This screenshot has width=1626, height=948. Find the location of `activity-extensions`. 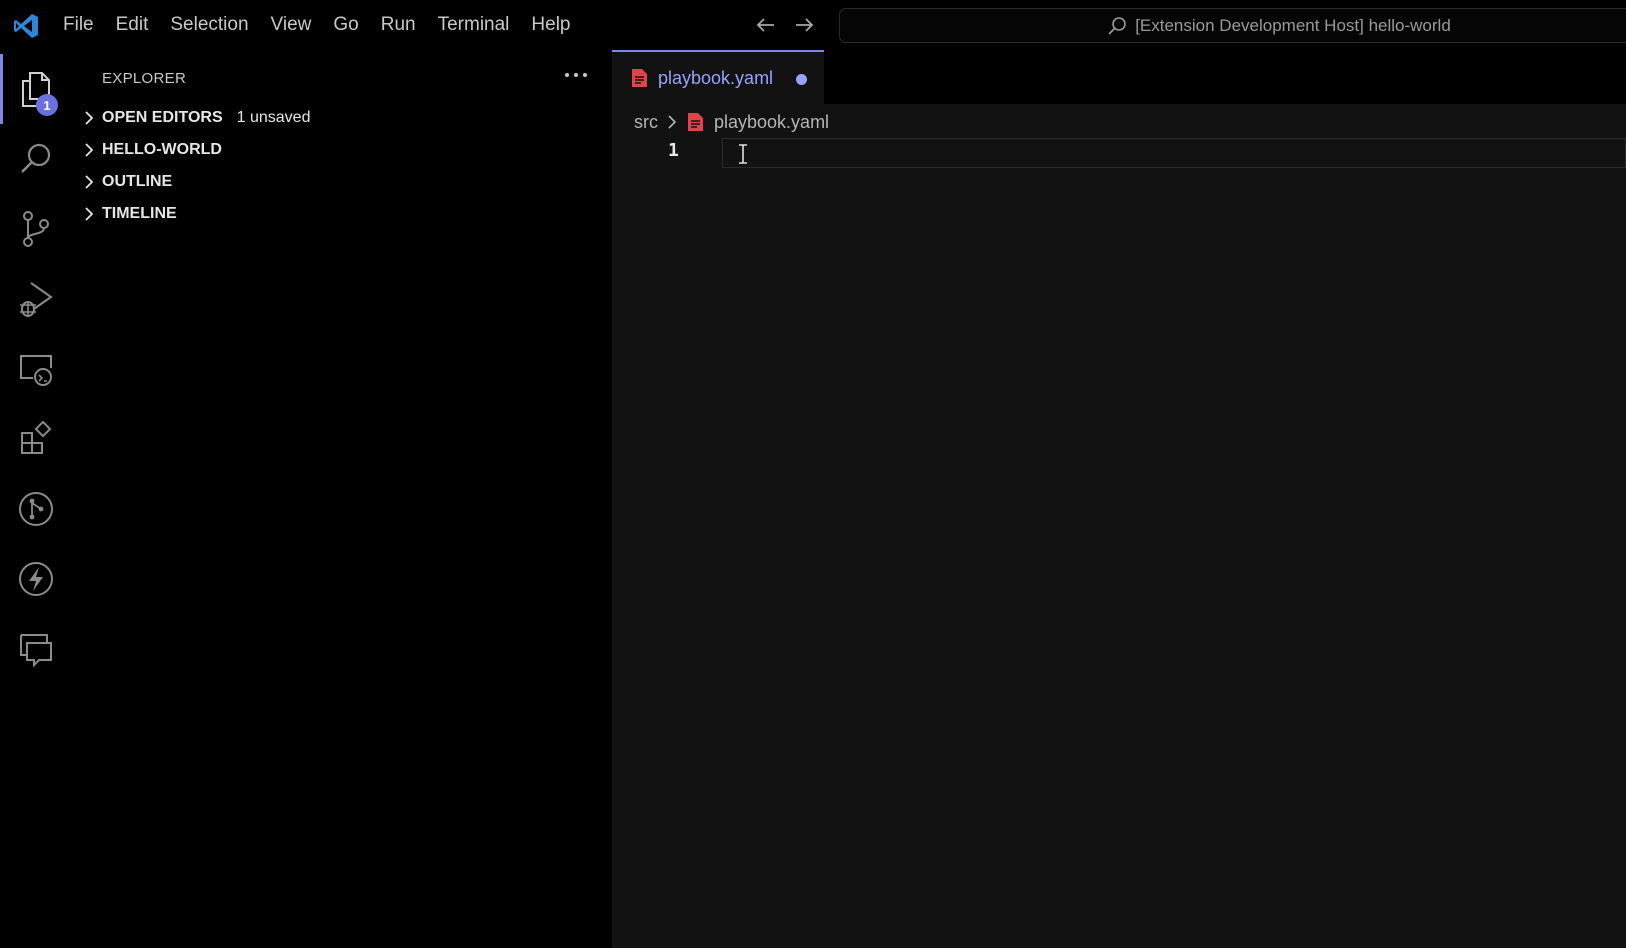

activity-extensions is located at coordinates (36, 439).